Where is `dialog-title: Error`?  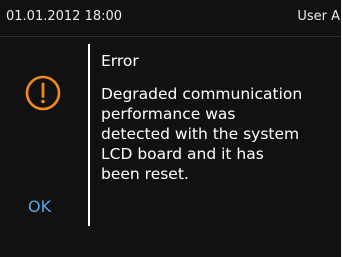
dialog-title: Error is located at coordinates (120, 61).